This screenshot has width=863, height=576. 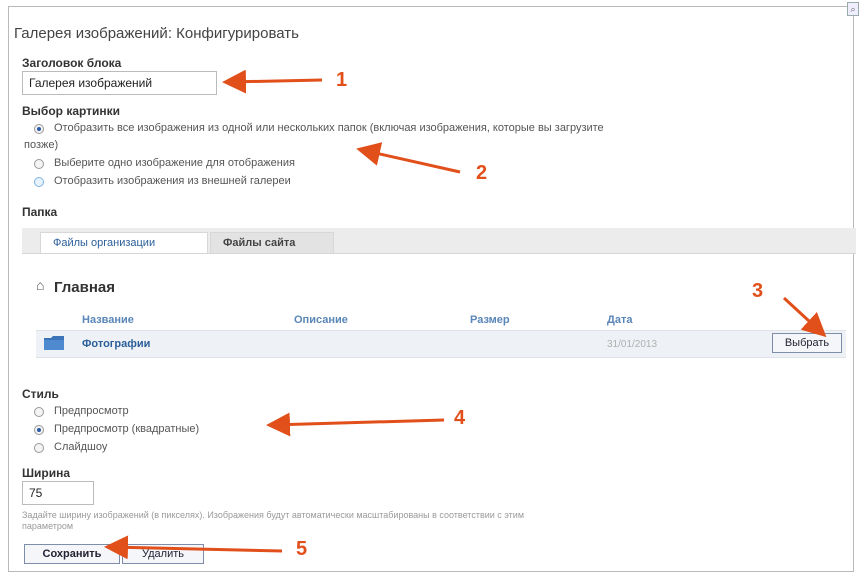 What do you see at coordinates (482, 173) in the screenshot?
I see `annotation-number-2: 2` at bounding box center [482, 173].